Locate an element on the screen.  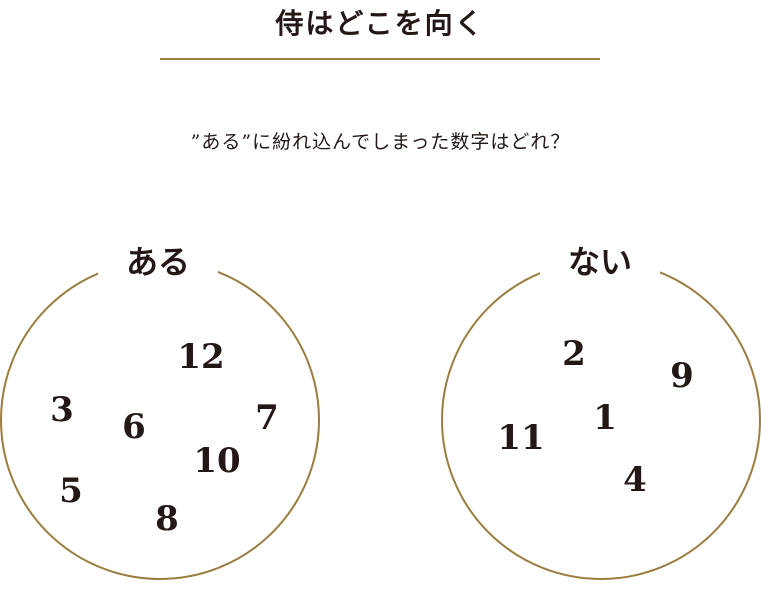
aru-number: 8 is located at coordinates (167, 519).